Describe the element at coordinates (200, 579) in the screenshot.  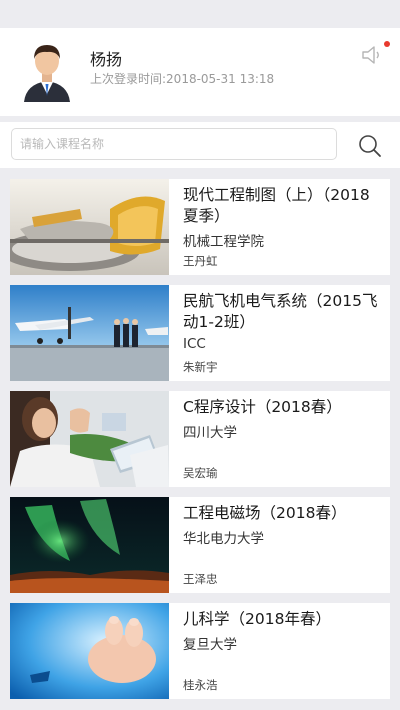
I see `course-teacher: 王泽忠` at that location.